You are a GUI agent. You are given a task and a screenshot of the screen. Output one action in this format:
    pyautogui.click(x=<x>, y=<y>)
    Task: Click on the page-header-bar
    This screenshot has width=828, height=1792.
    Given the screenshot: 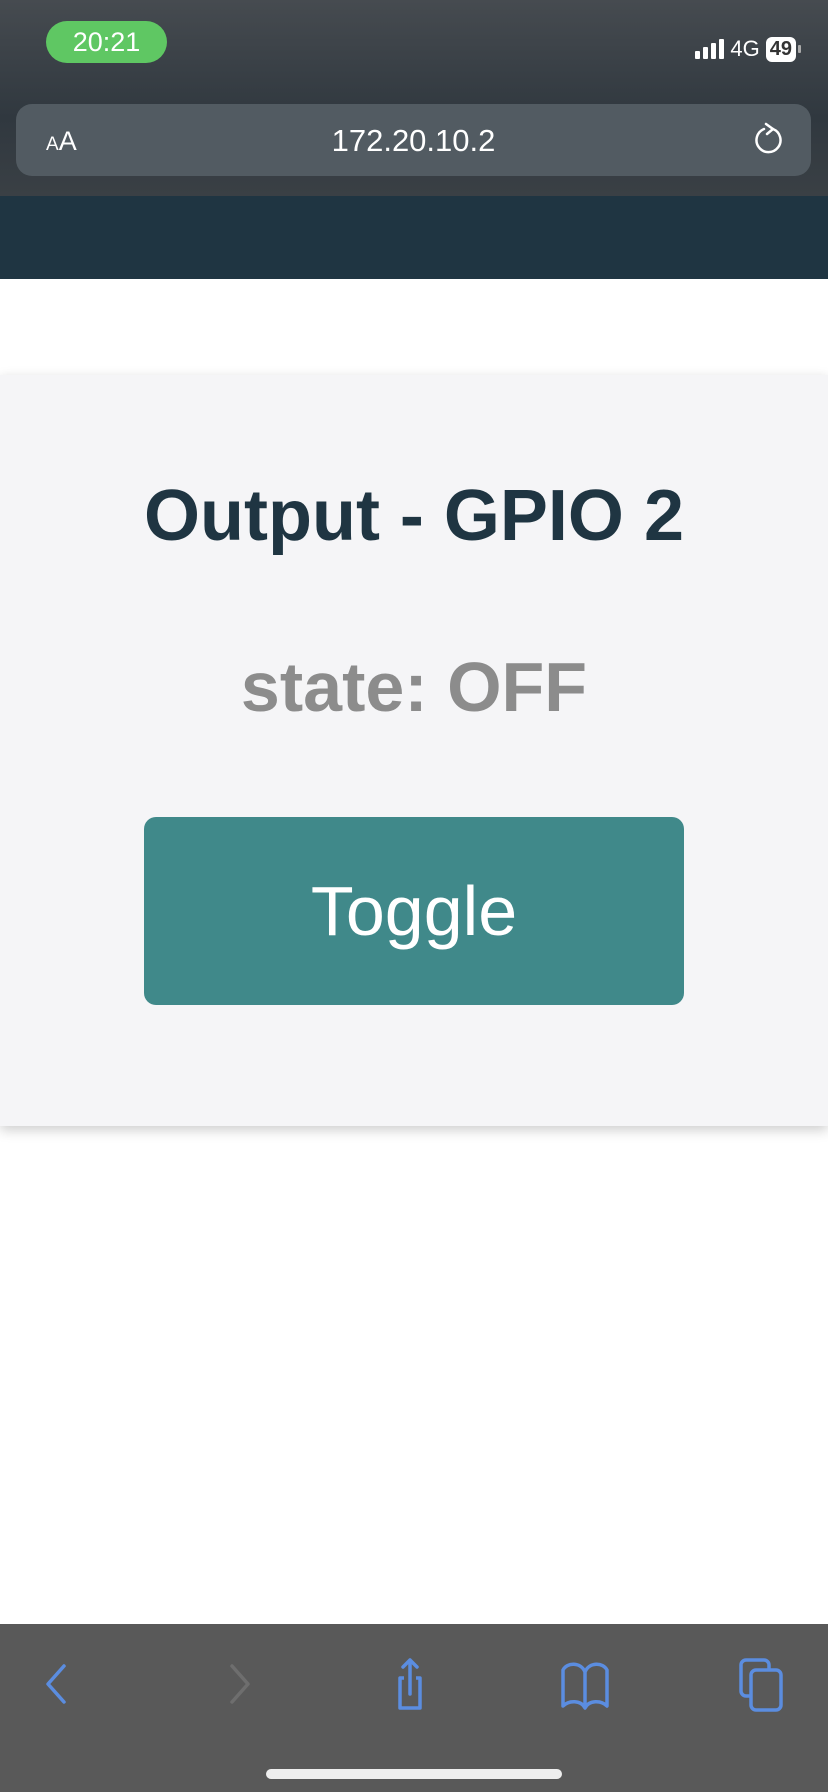 What is the action you would take?
    pyautogui.click(x=414, y=237)
    